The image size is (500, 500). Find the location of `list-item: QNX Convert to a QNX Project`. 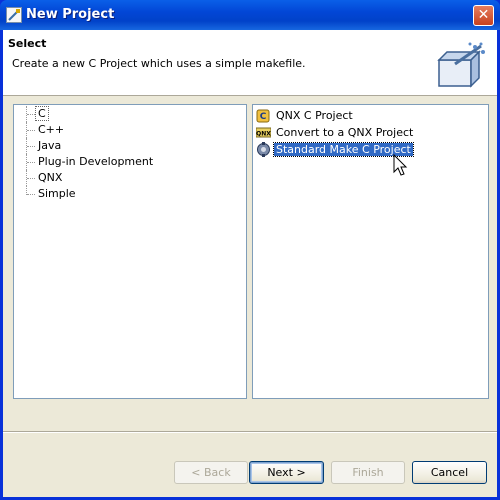

list-item: QNX Convert to a QNX Project is located at coordinates (335, 132).